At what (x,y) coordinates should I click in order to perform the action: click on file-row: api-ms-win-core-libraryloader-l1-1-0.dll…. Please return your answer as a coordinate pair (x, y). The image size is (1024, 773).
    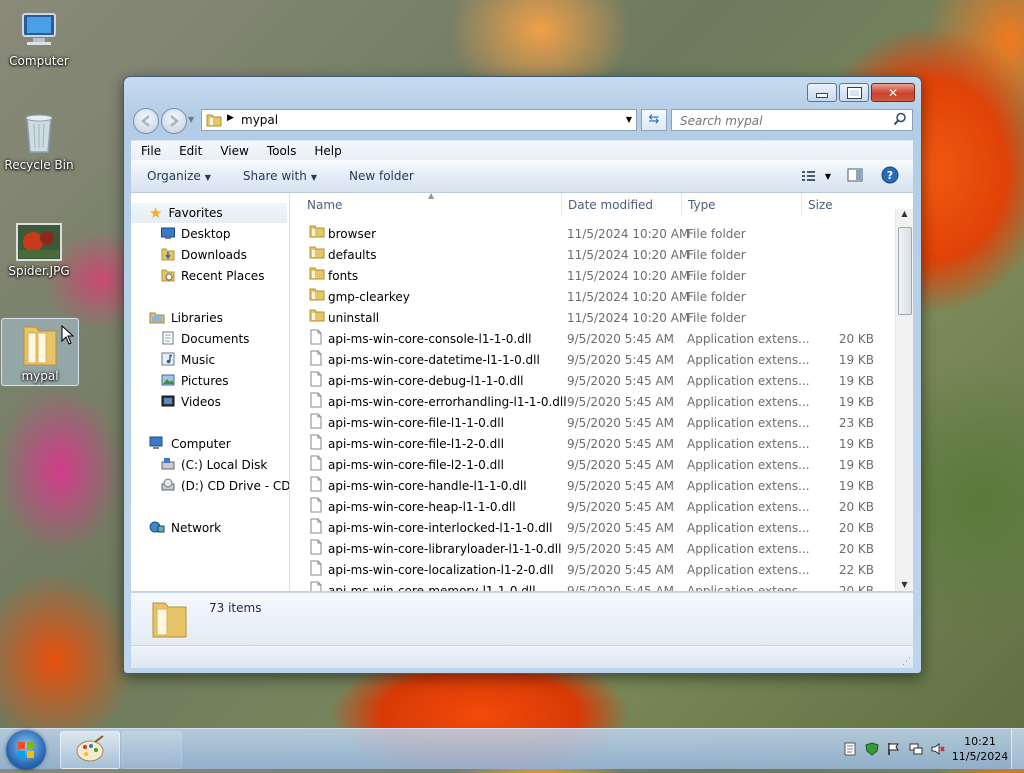
    Looking at the image, I should click on (591, 549).